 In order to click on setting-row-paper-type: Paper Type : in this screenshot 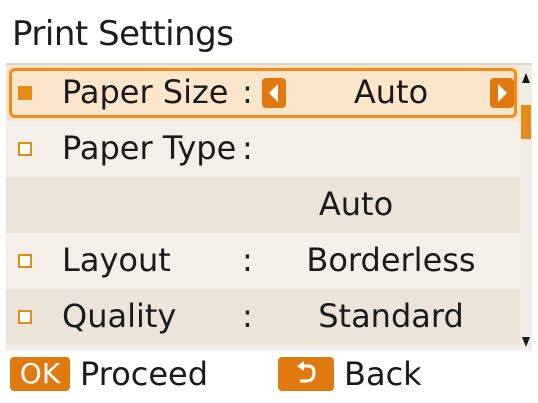, I will do `click(263, 149)`.